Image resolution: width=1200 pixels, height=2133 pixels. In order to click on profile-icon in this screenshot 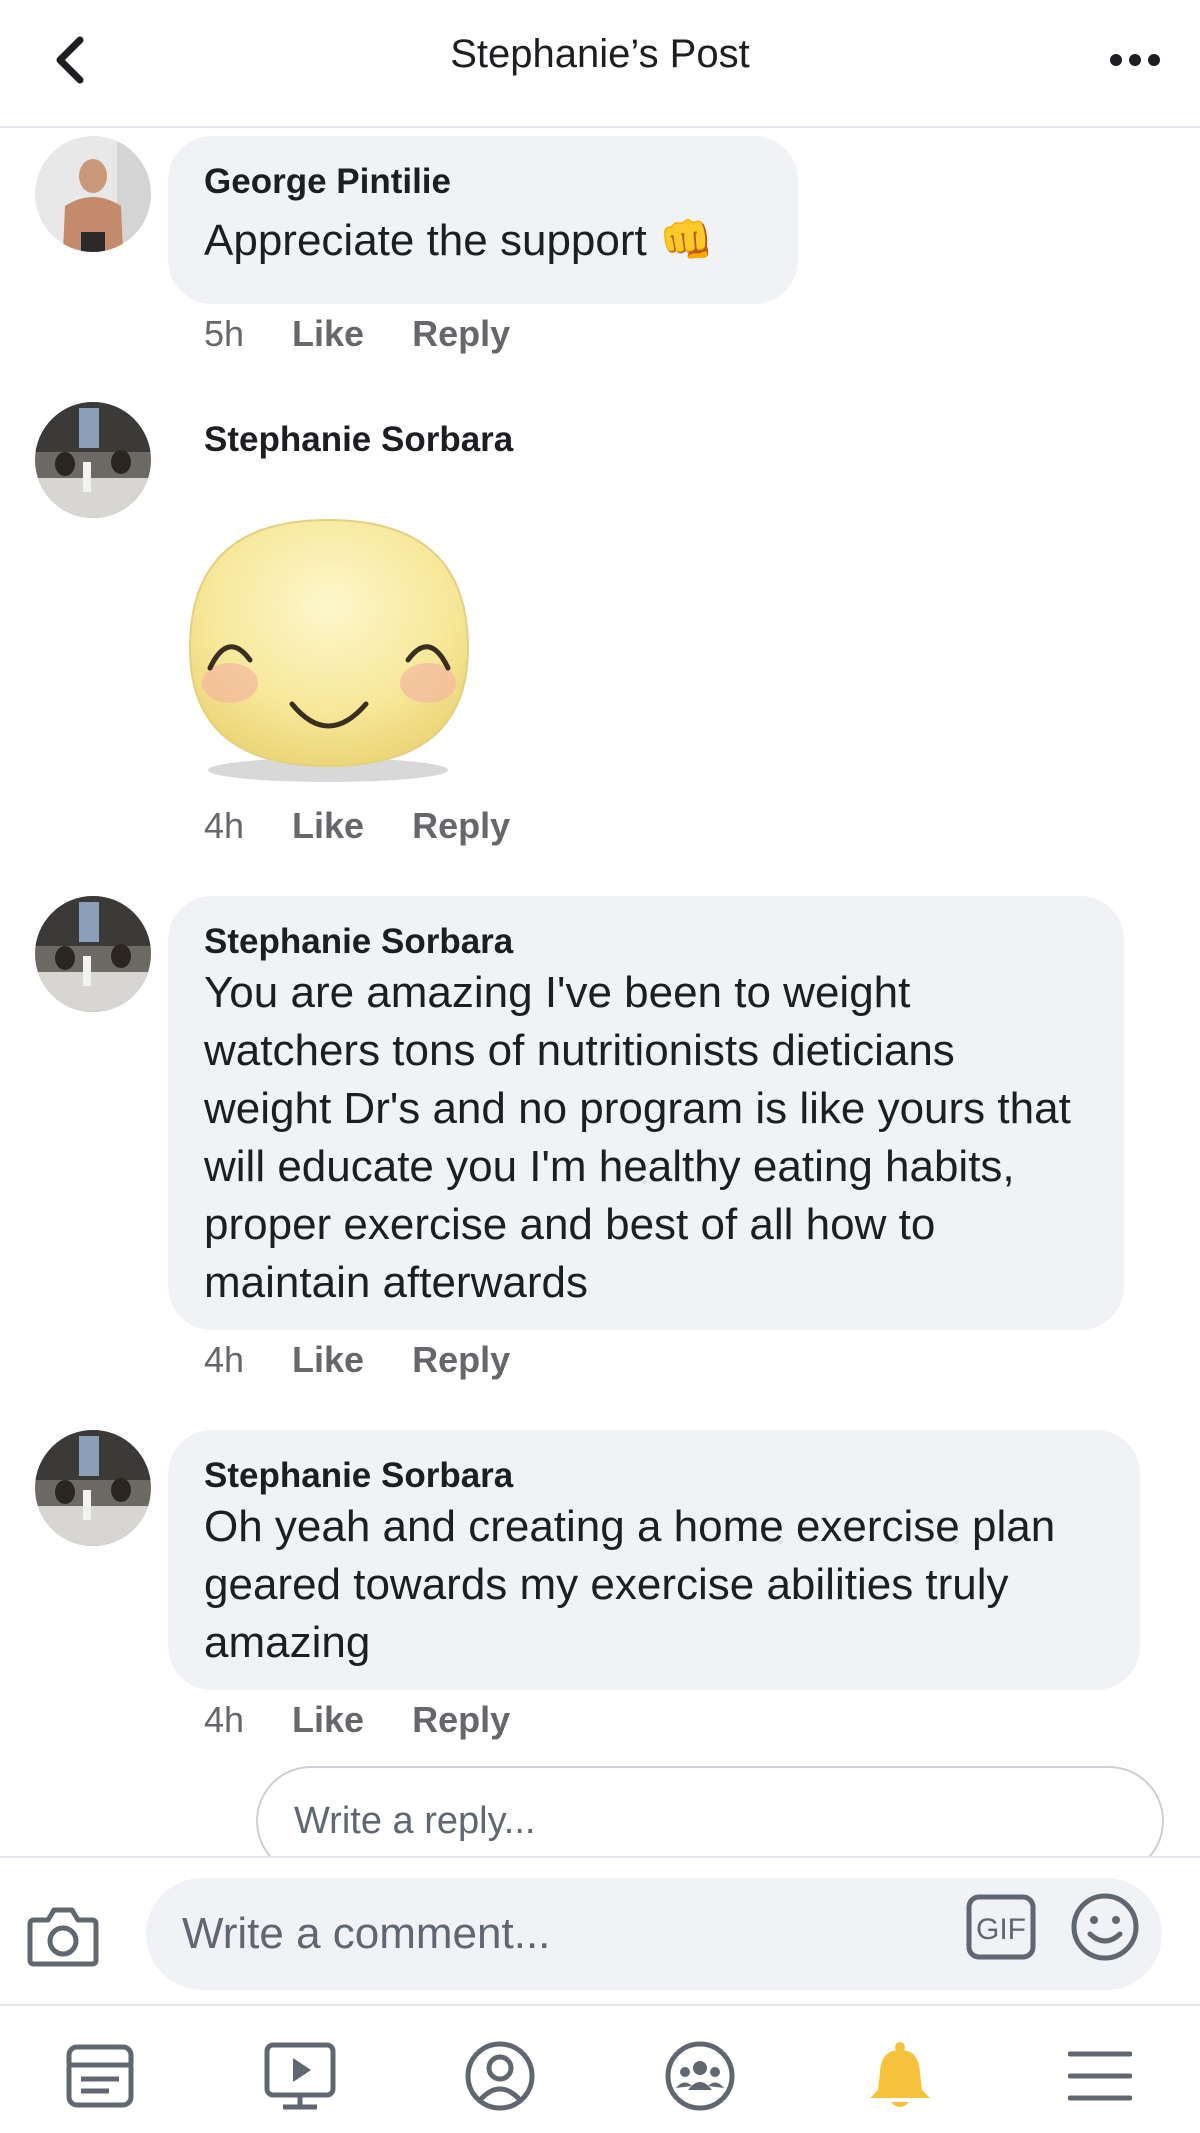, I will do `click(500, 2076)`.